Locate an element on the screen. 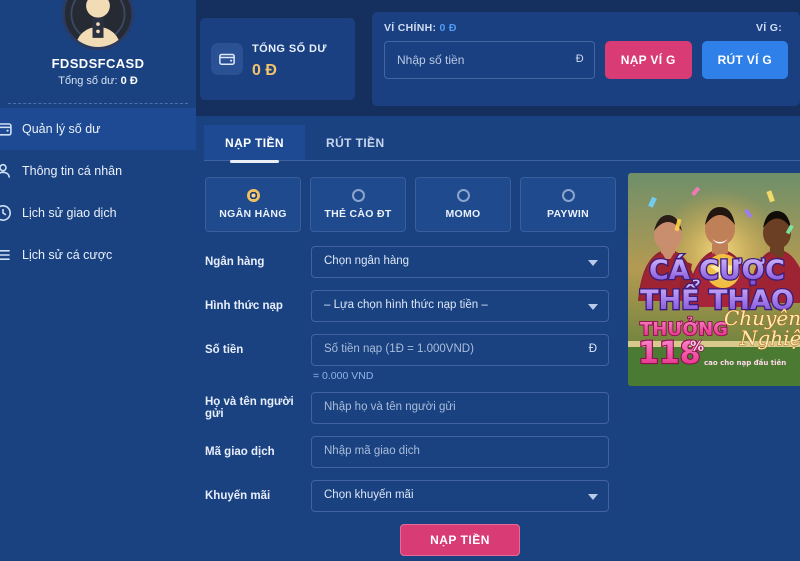  bank-select-value: Chọn ngân hàng is located at coordinates (367, 261).